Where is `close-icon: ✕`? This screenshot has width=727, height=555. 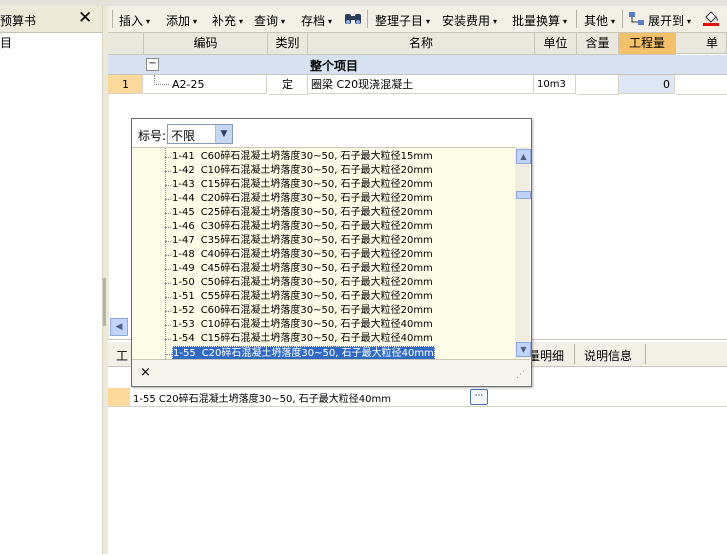
close-icon: ✕ is located at coordinates (85, 18).